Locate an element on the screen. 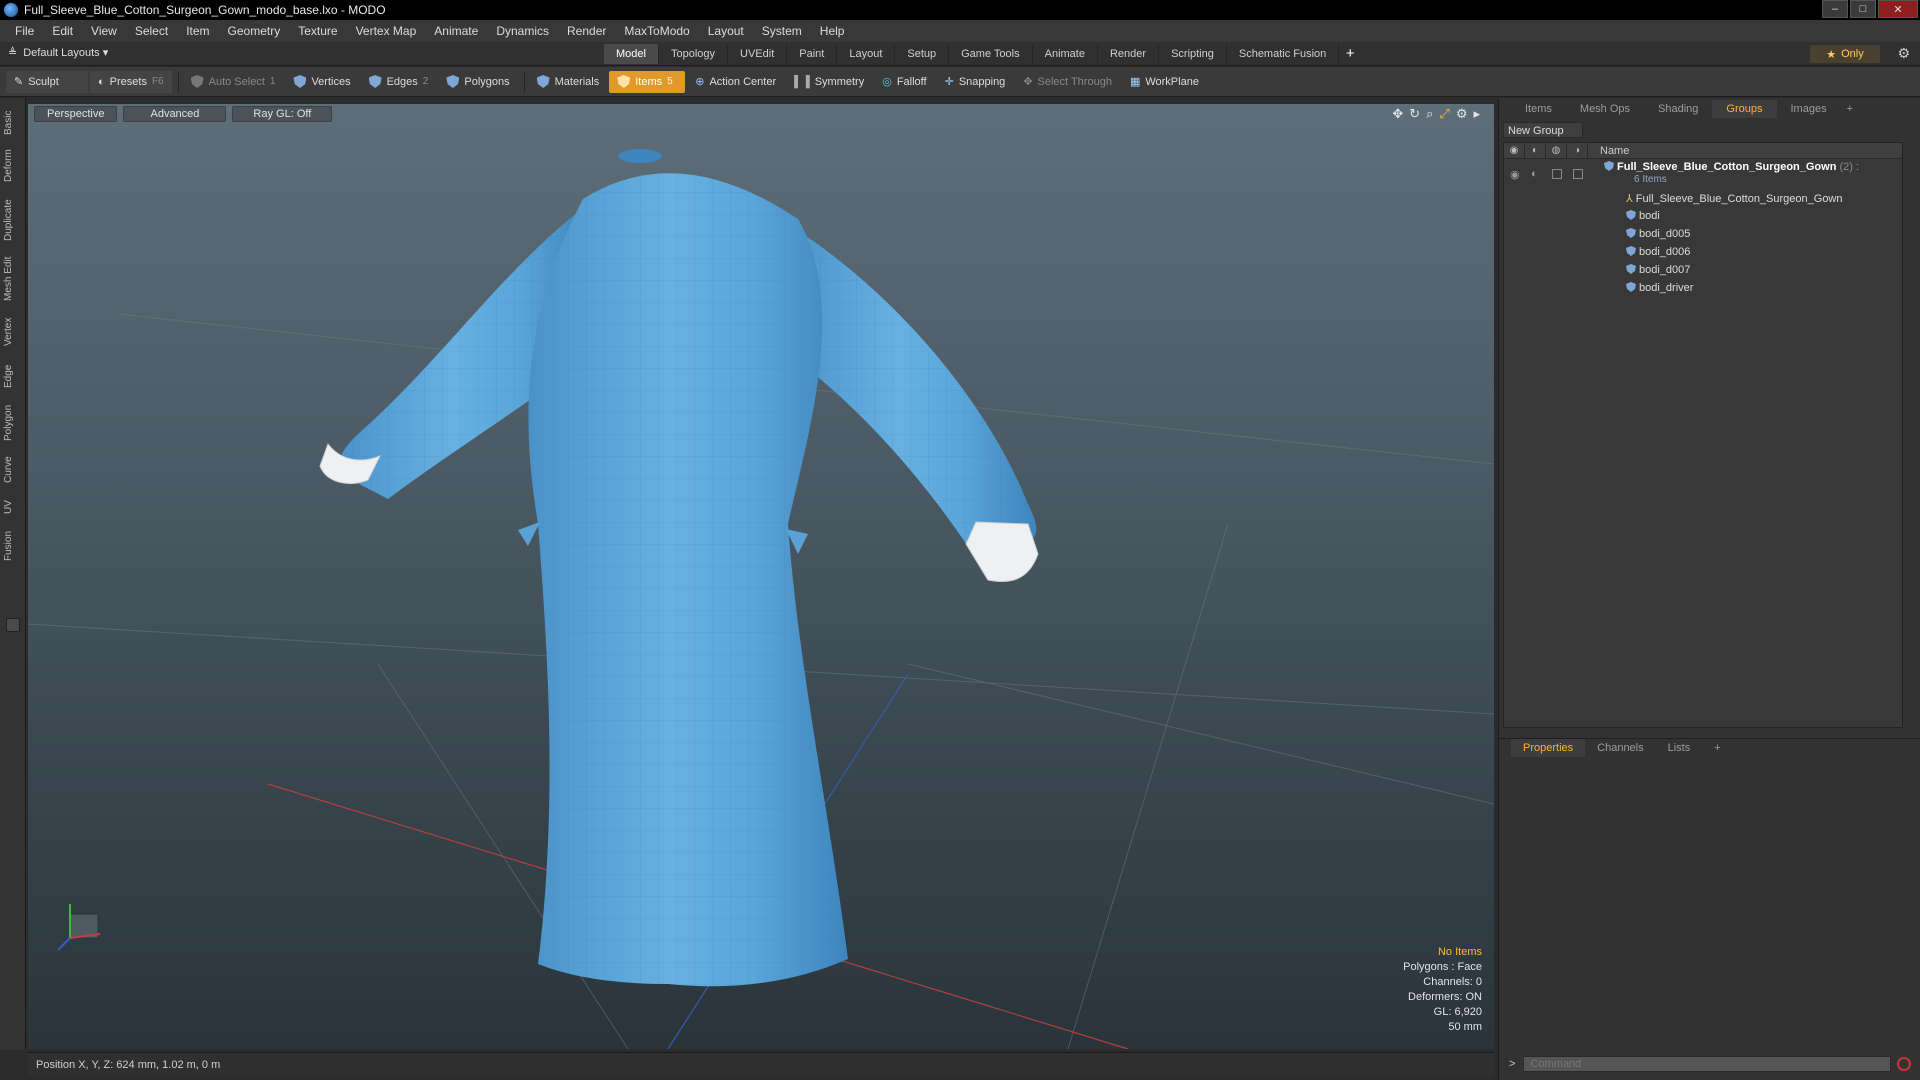  tab-lists: Lists is located at coordinates (1679, 748).